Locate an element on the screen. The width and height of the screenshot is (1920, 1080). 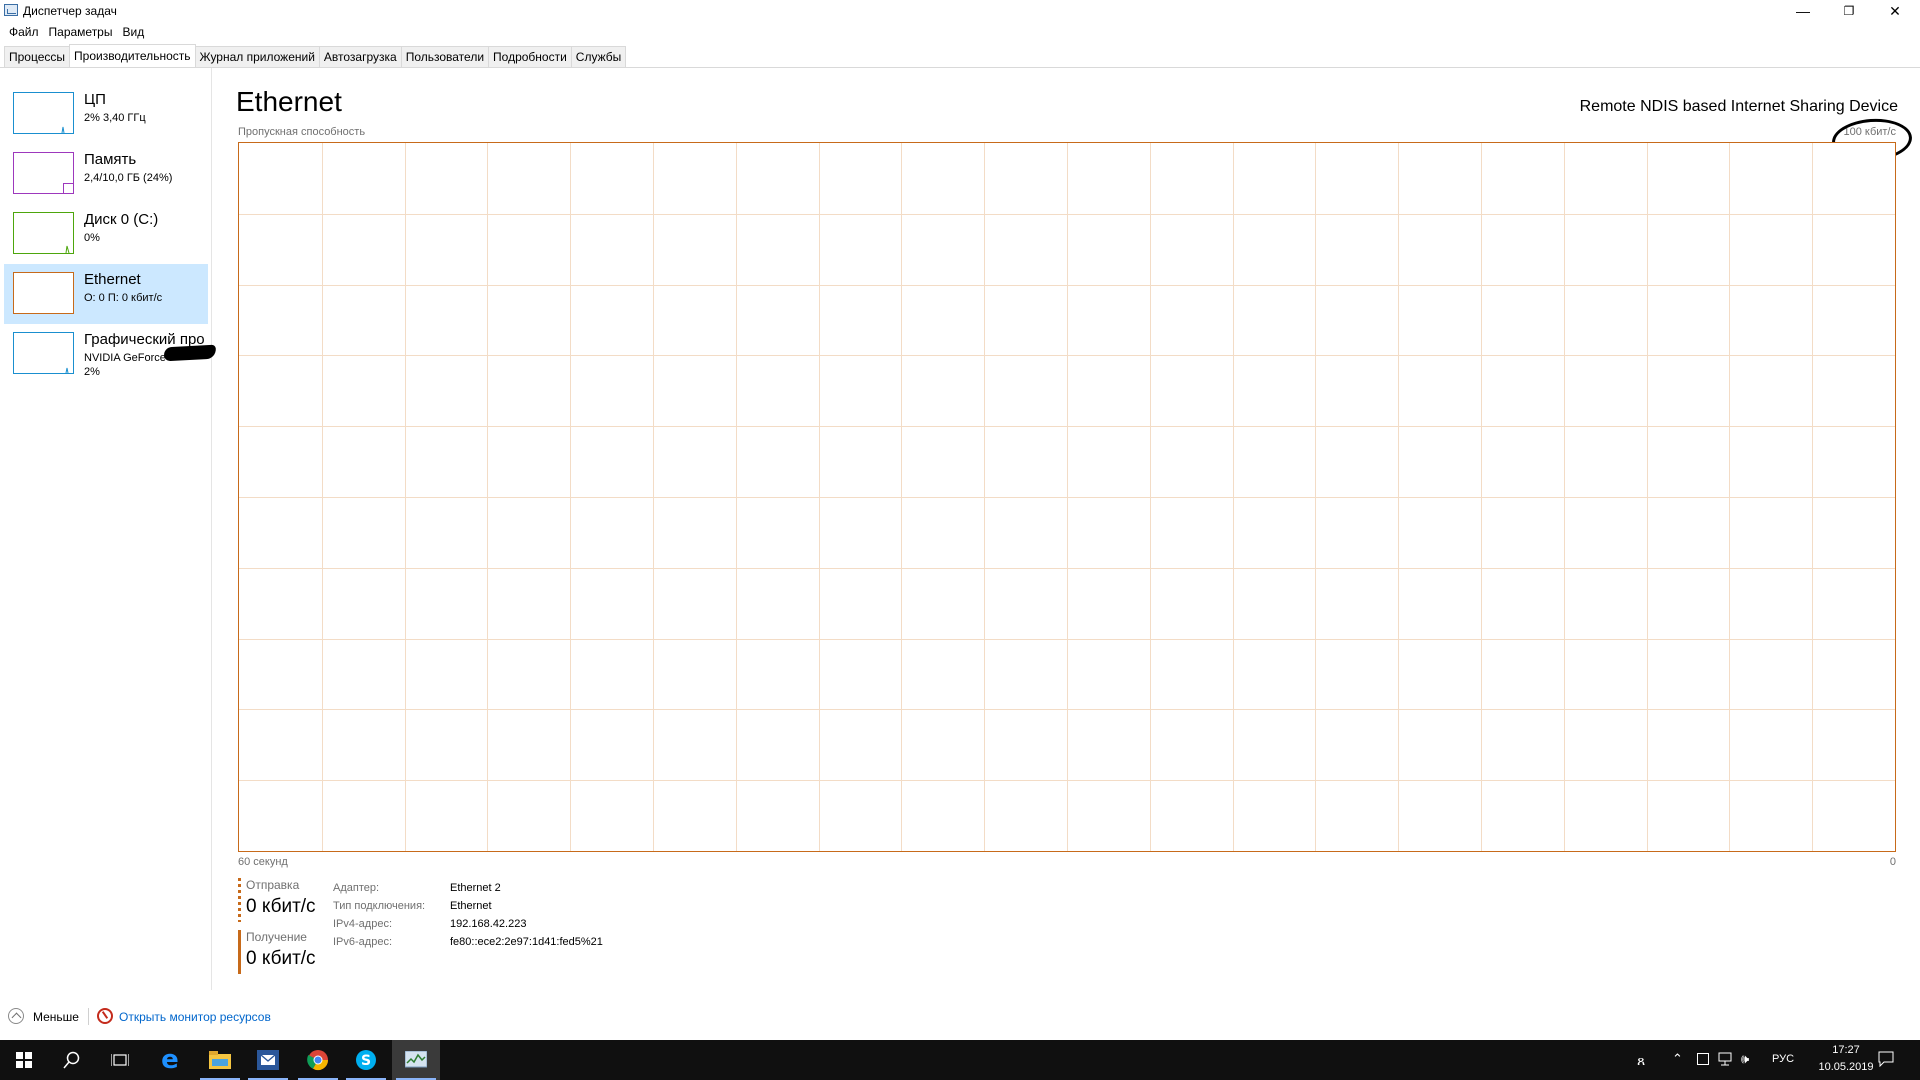
sidebar-item-title: ЦП is located at coordinates (95, 99).